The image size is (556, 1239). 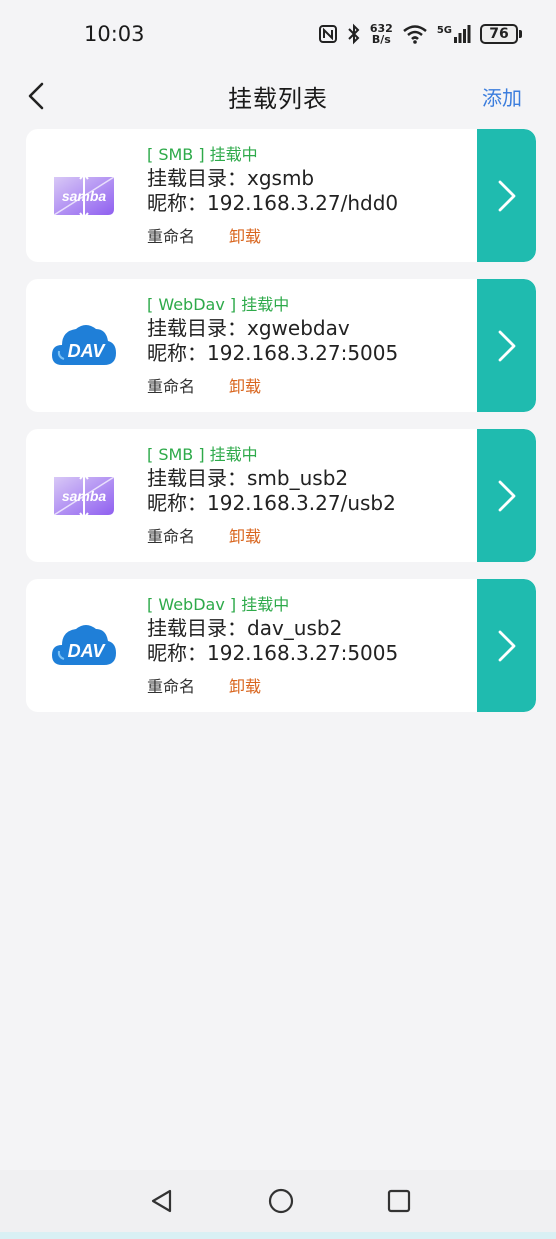 I want to click on status-icons: 632 B/s 5G 76, so click(x=420, y=34).